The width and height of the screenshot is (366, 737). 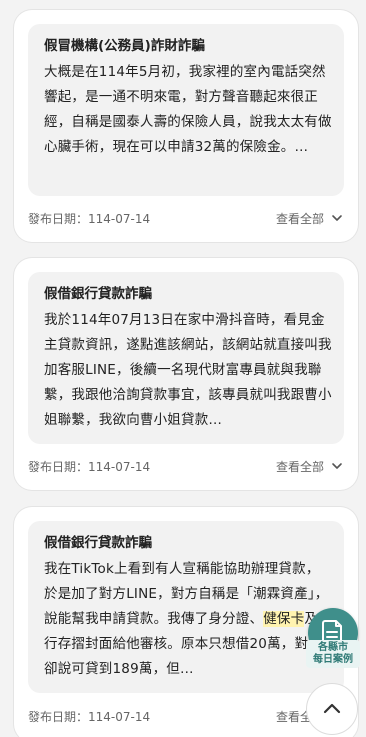 I want to click on highlighted-keyword: 健保卡, so click(x=284, y=619).